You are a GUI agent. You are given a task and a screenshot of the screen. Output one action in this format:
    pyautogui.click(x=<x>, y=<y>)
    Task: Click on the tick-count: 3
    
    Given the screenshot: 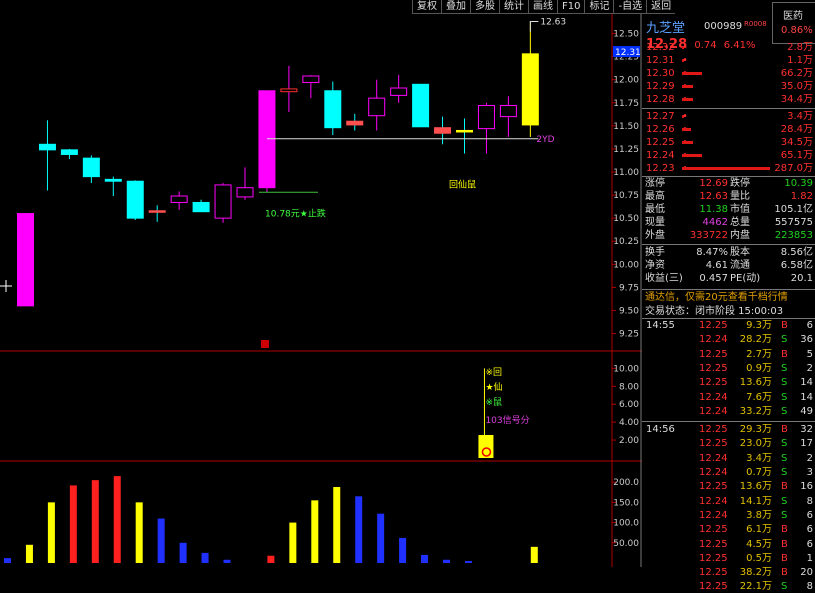 What is the action you would take?
    pyautogui.click(x=809, y=472)
    